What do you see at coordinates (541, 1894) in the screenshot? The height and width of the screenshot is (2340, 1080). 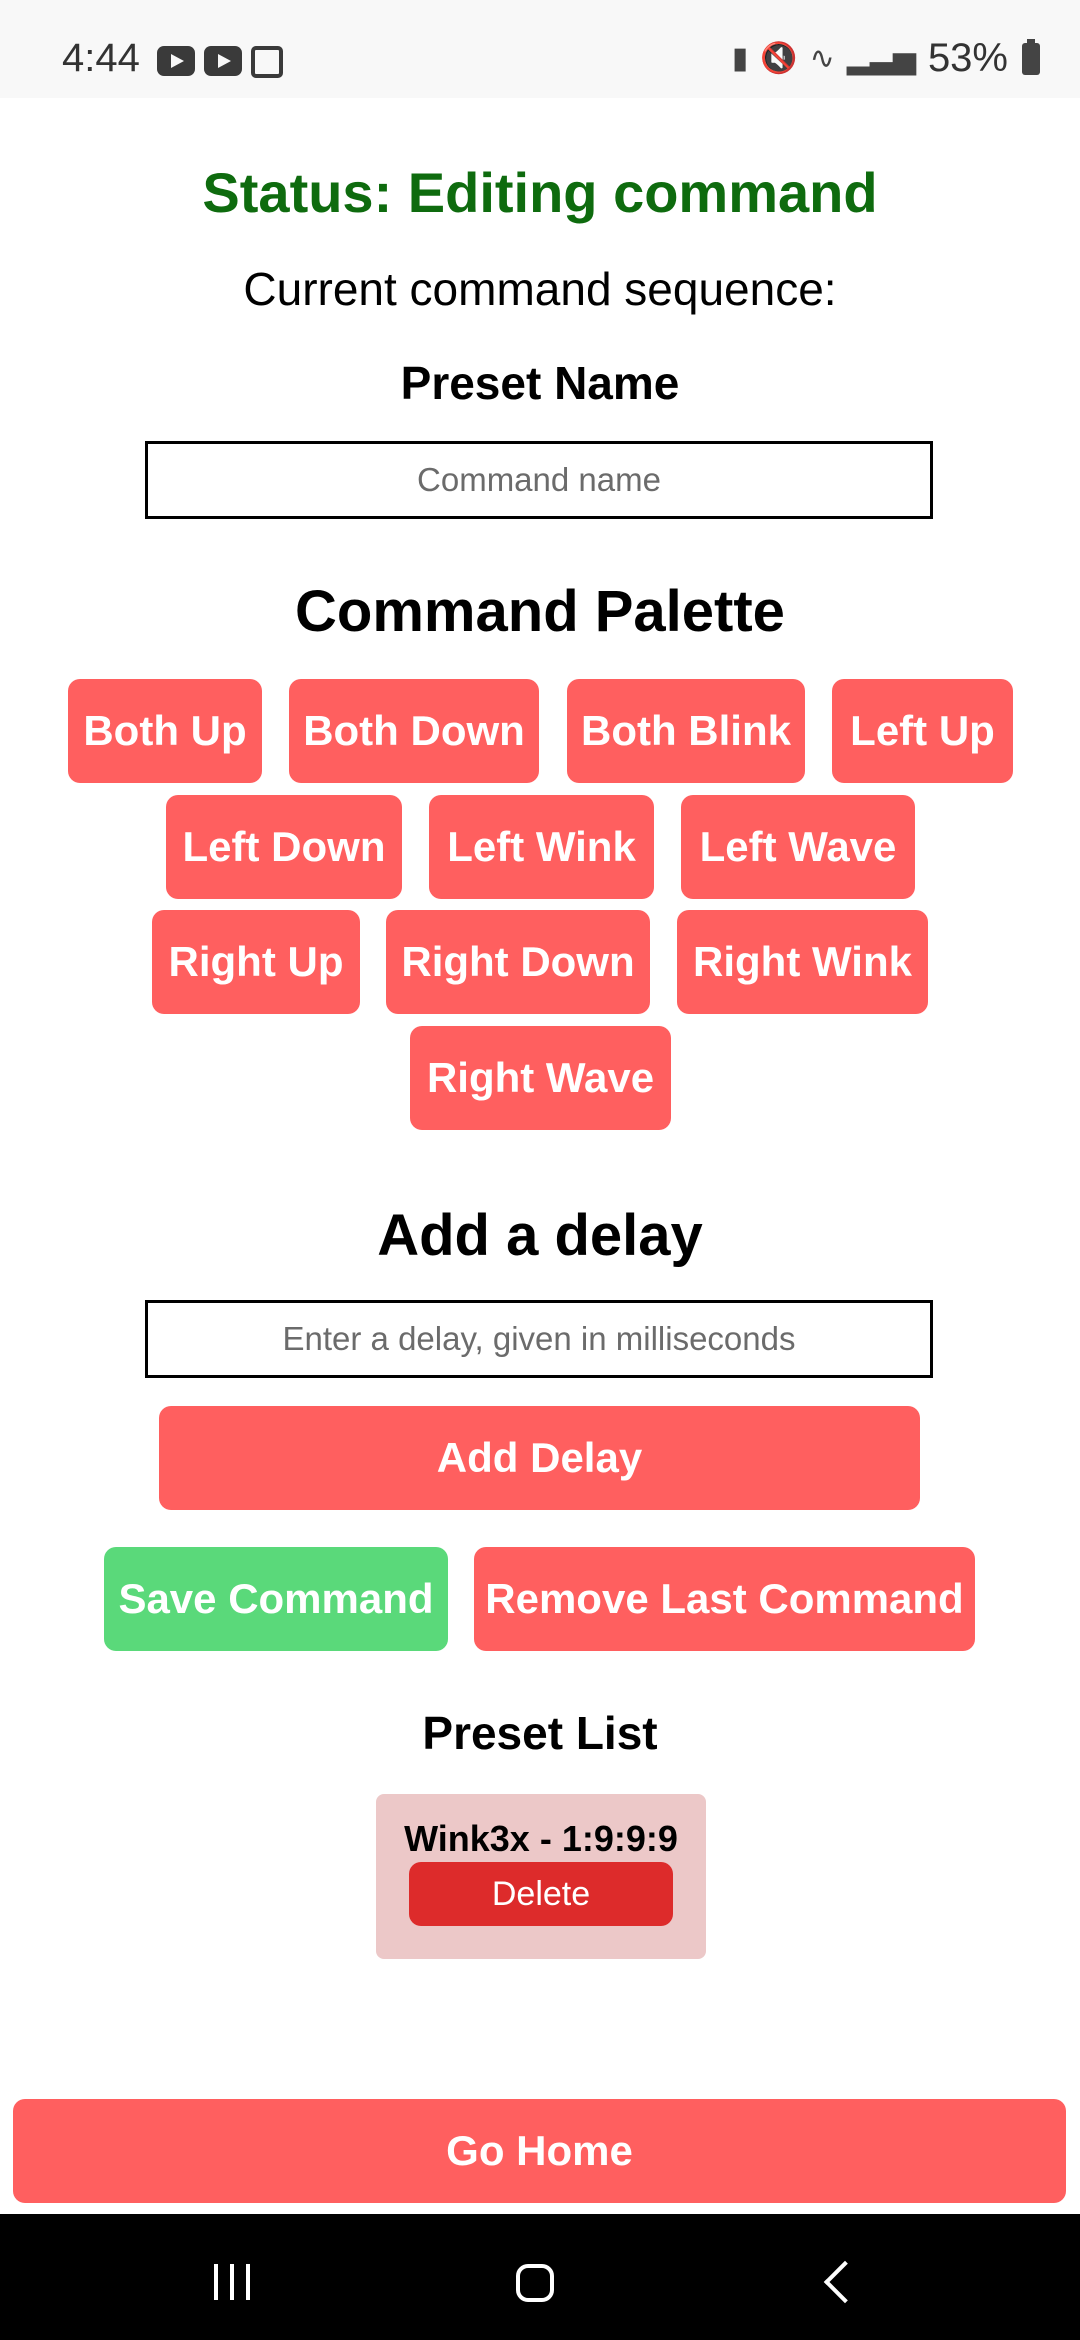 I see `delete-preset-button: Delete` at bounding box center [541, 1894].